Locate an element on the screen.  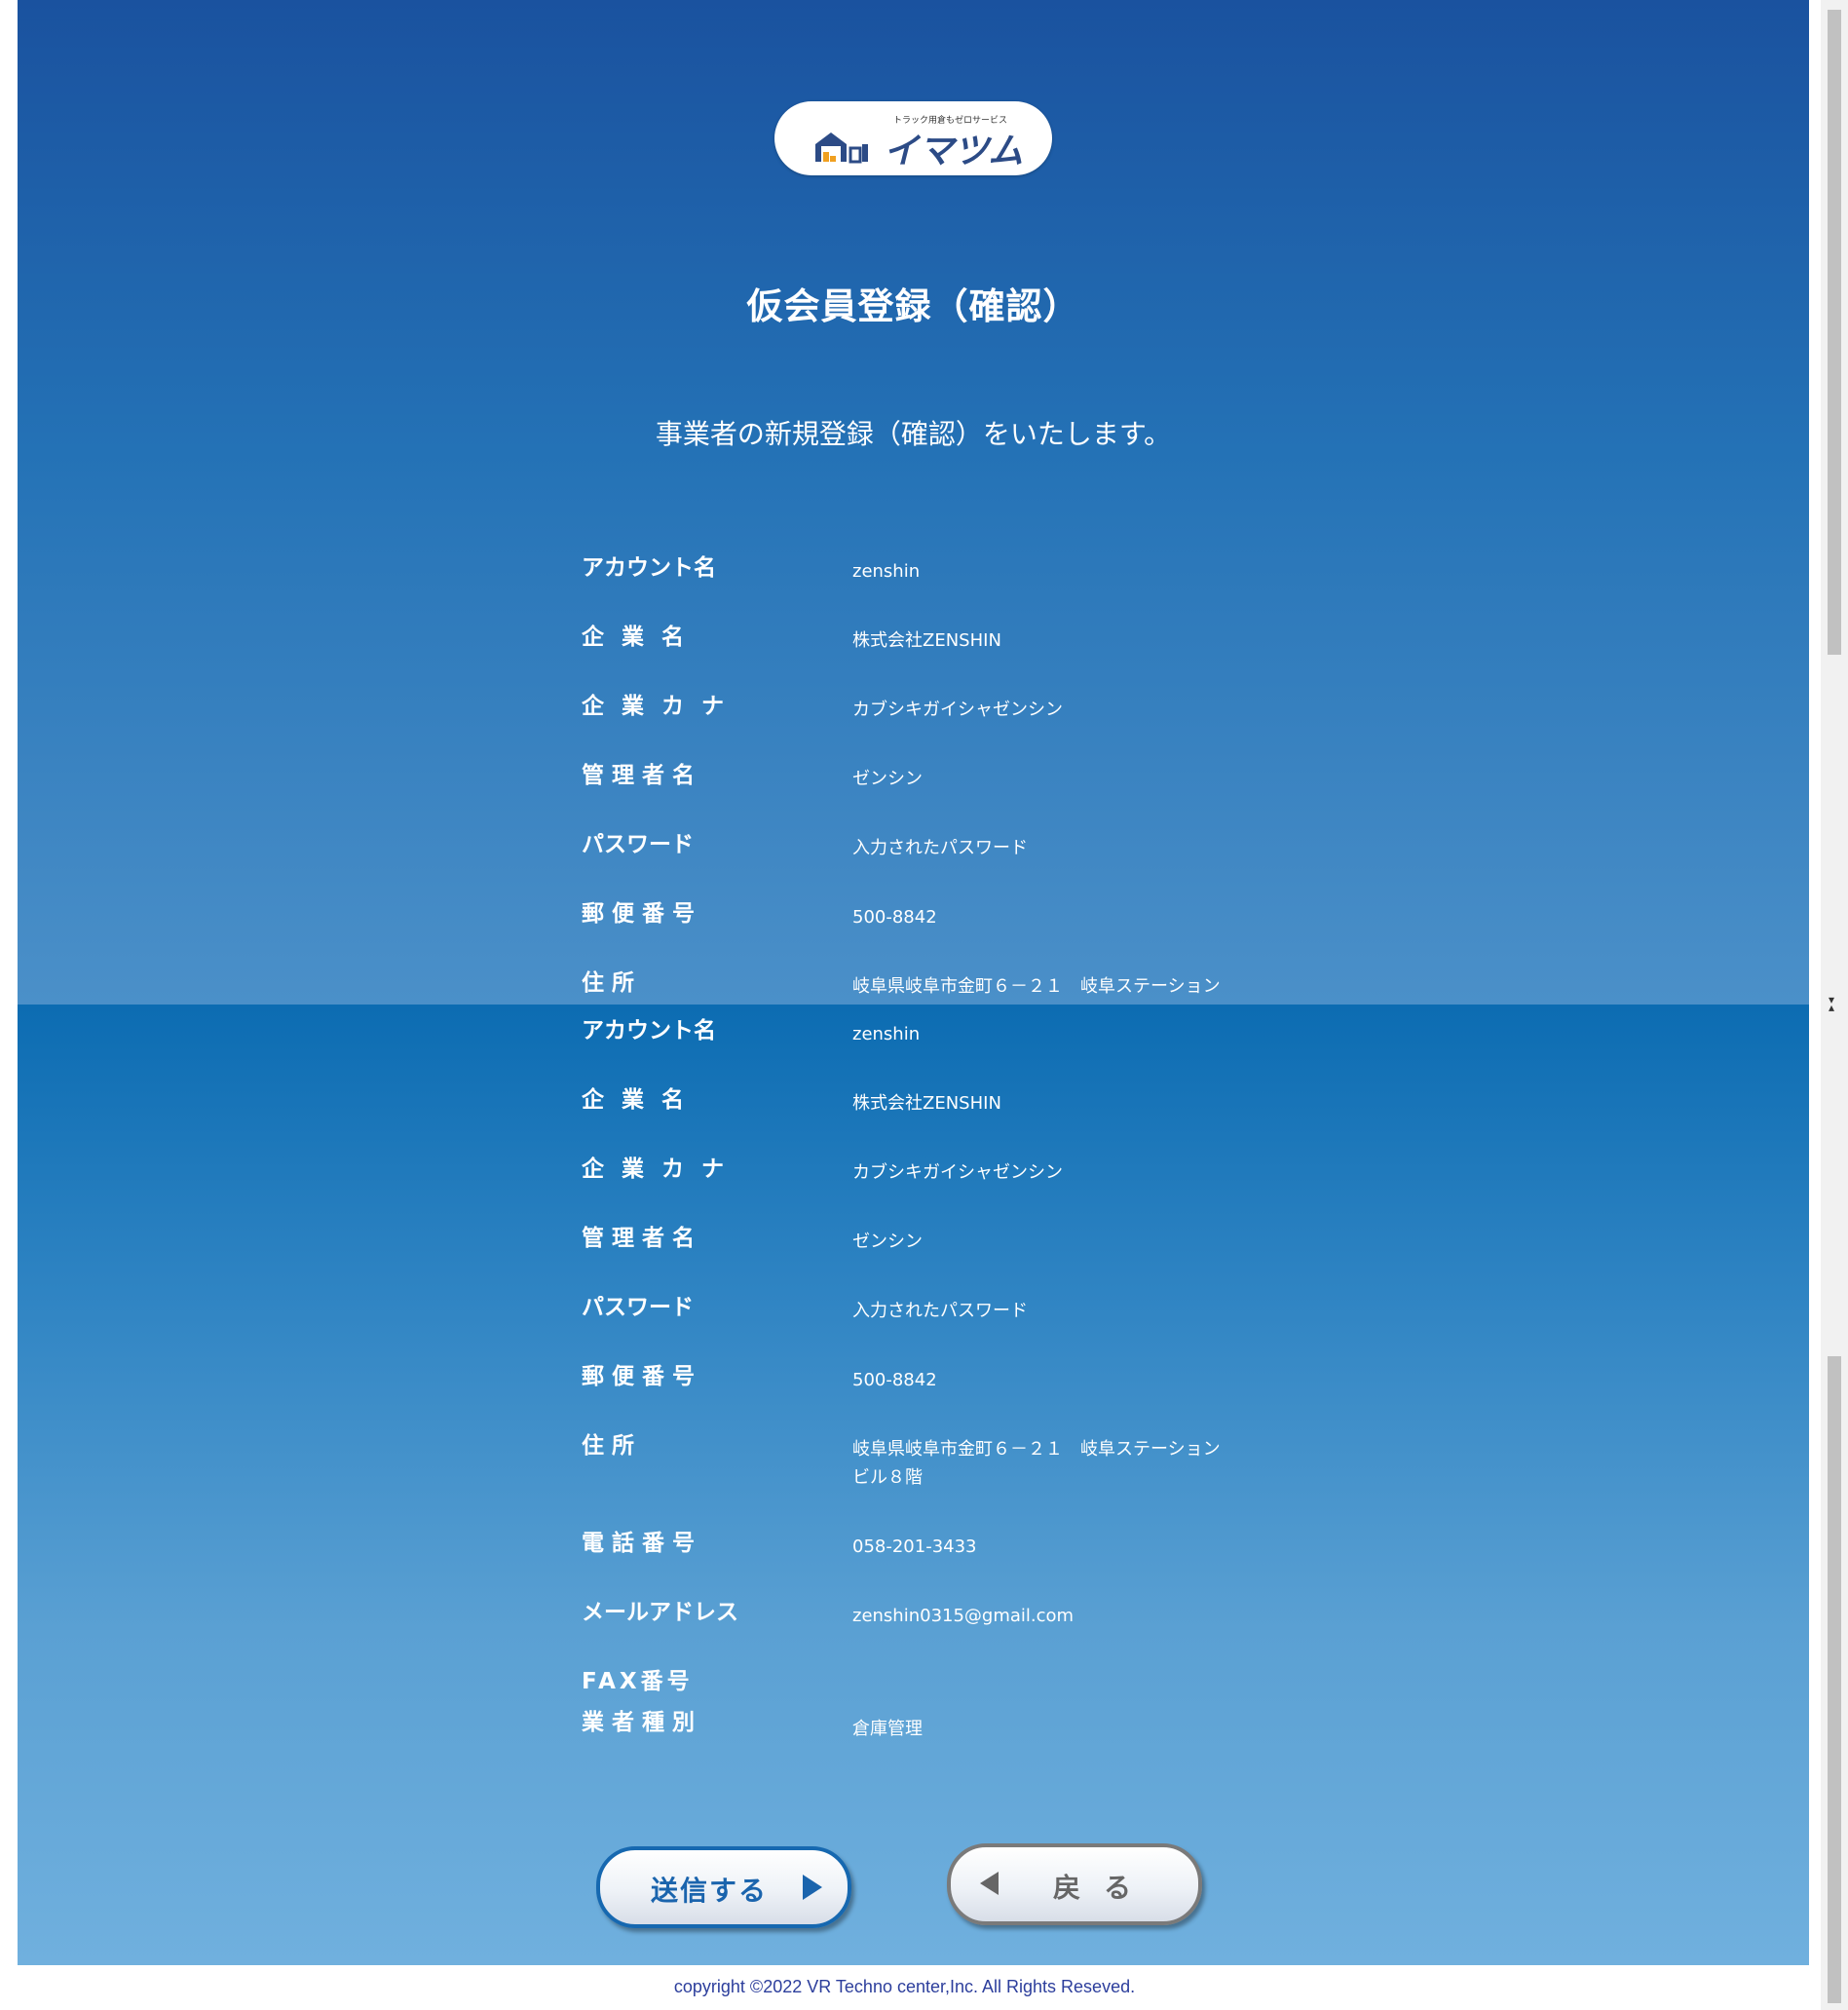
back-arrow-icon is located at coordinates (990, 1883).